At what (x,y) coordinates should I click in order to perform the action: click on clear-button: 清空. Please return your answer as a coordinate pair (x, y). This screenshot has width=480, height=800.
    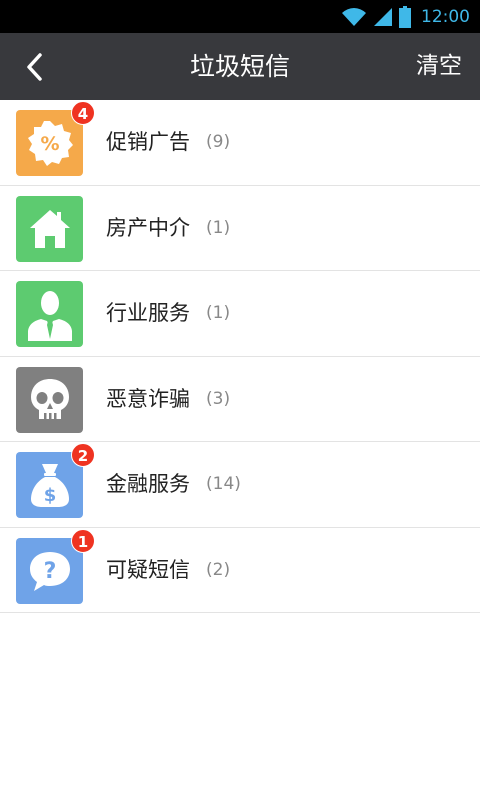
    Looking at the image, I should click on (439, 66).